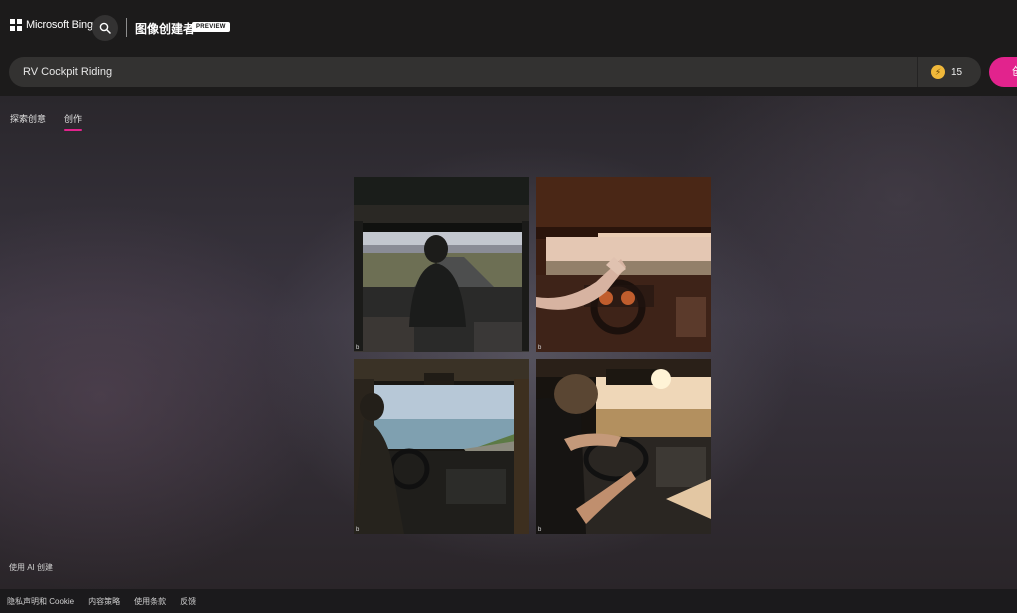  I want to click on tabs: 探索创意 创作, so click(46, 121).